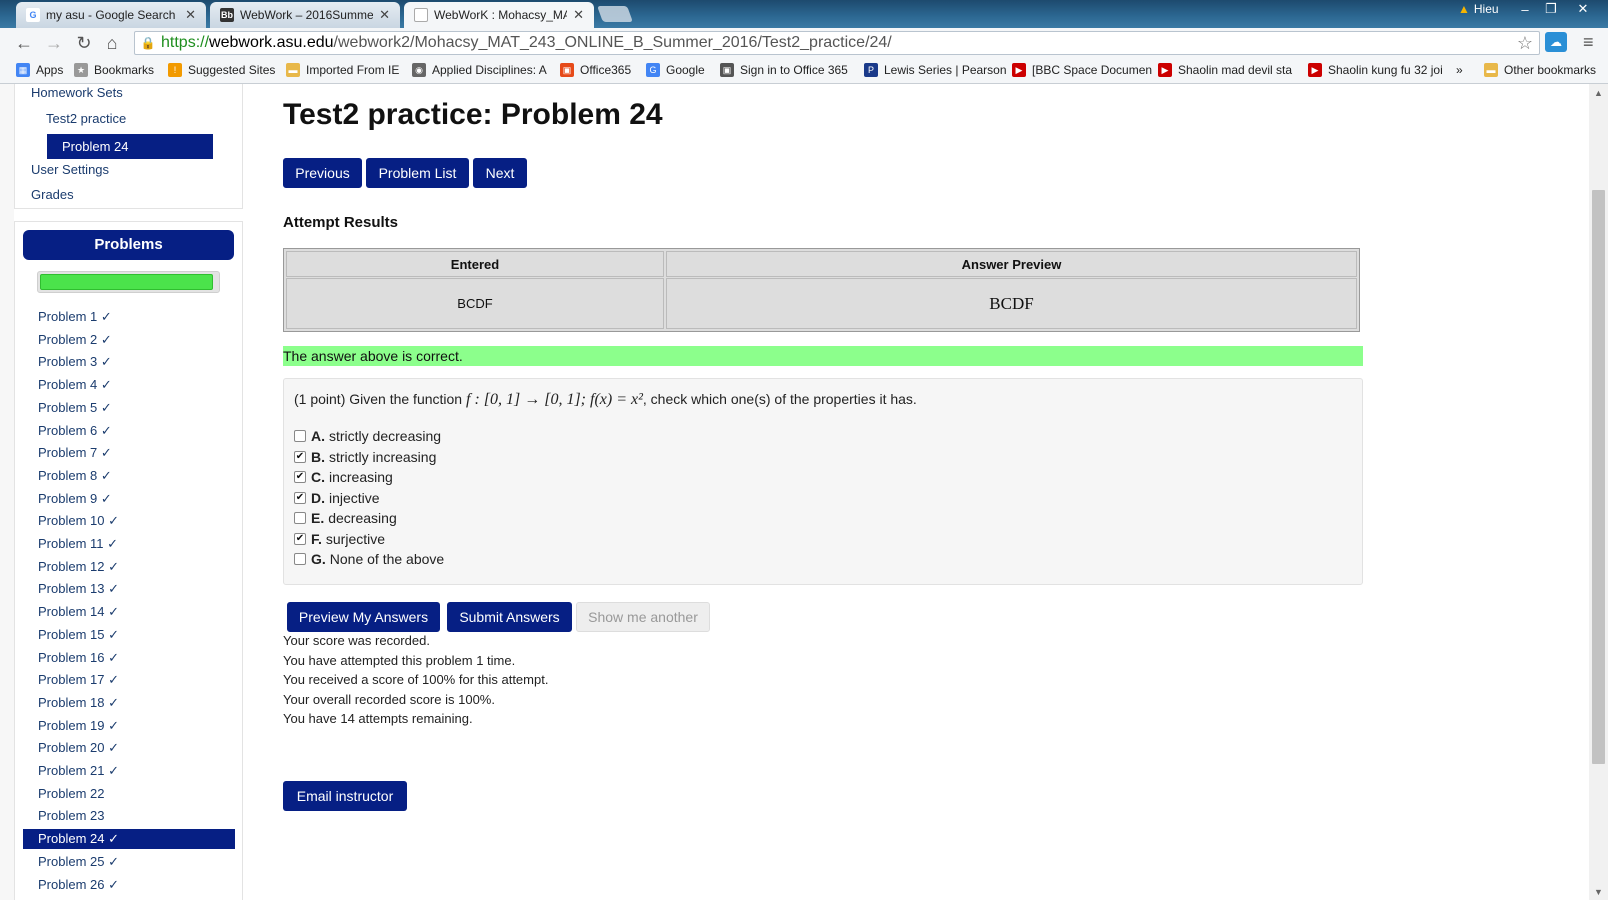  I want to click on problem-list-button: Problem List, so click(417, 173).